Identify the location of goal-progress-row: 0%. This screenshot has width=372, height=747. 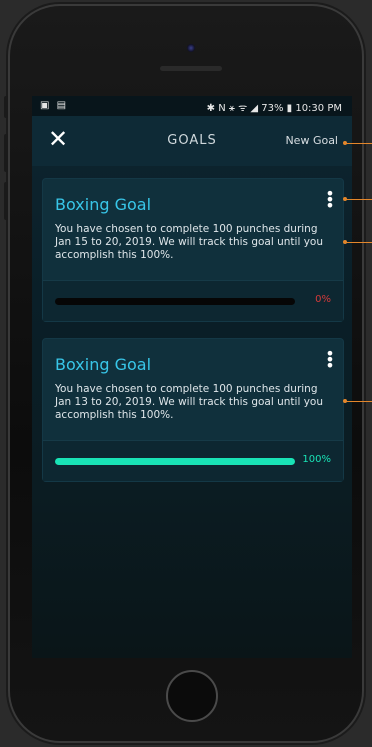
(193, 300).